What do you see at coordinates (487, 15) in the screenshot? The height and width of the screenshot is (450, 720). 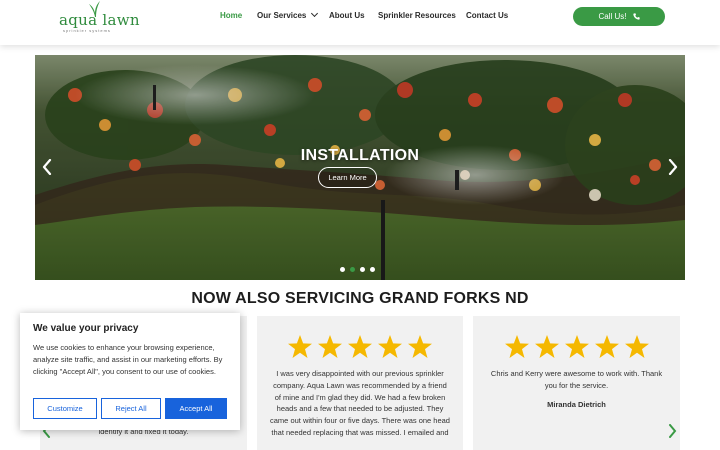 I see `nav-contact-us: Contact Us` at bounding box center [487, 15].